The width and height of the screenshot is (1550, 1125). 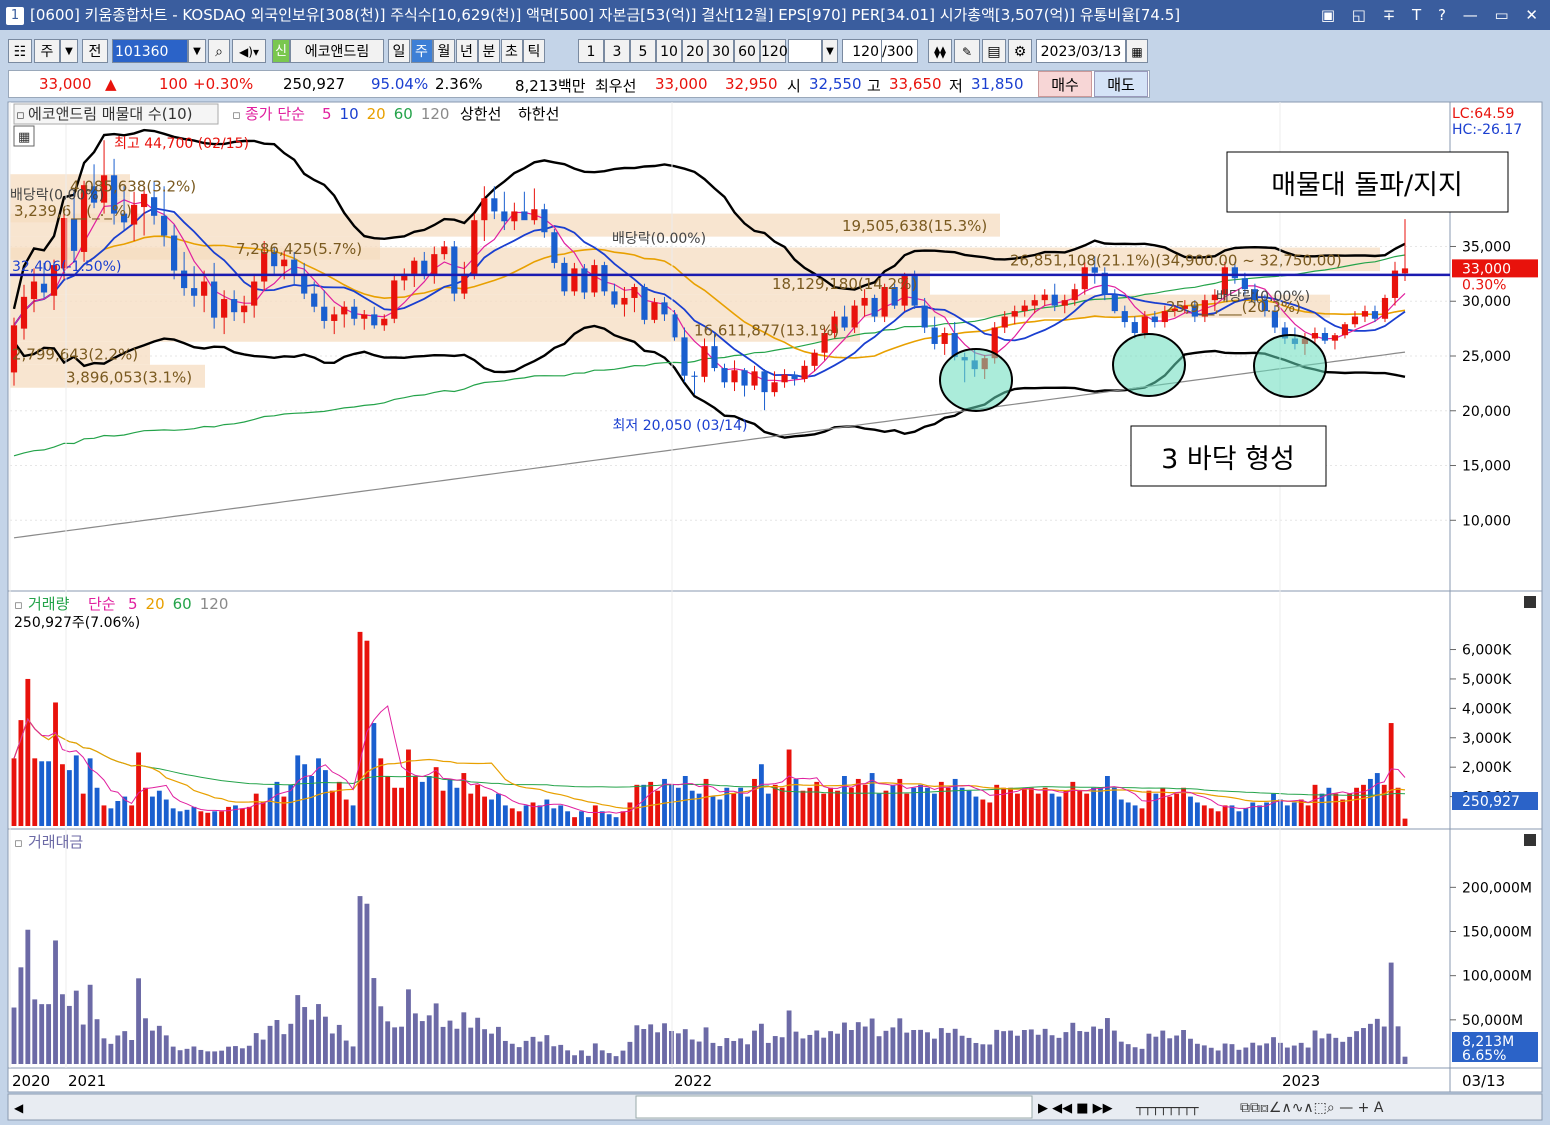 What do you see at coordinates (1312, 1108) in the screenshot?
I see `drawing-tools-icon: ⧉⧉⧈∠∧∿∧⬚⌕ — + A` at bounding box center [1312, 1108].